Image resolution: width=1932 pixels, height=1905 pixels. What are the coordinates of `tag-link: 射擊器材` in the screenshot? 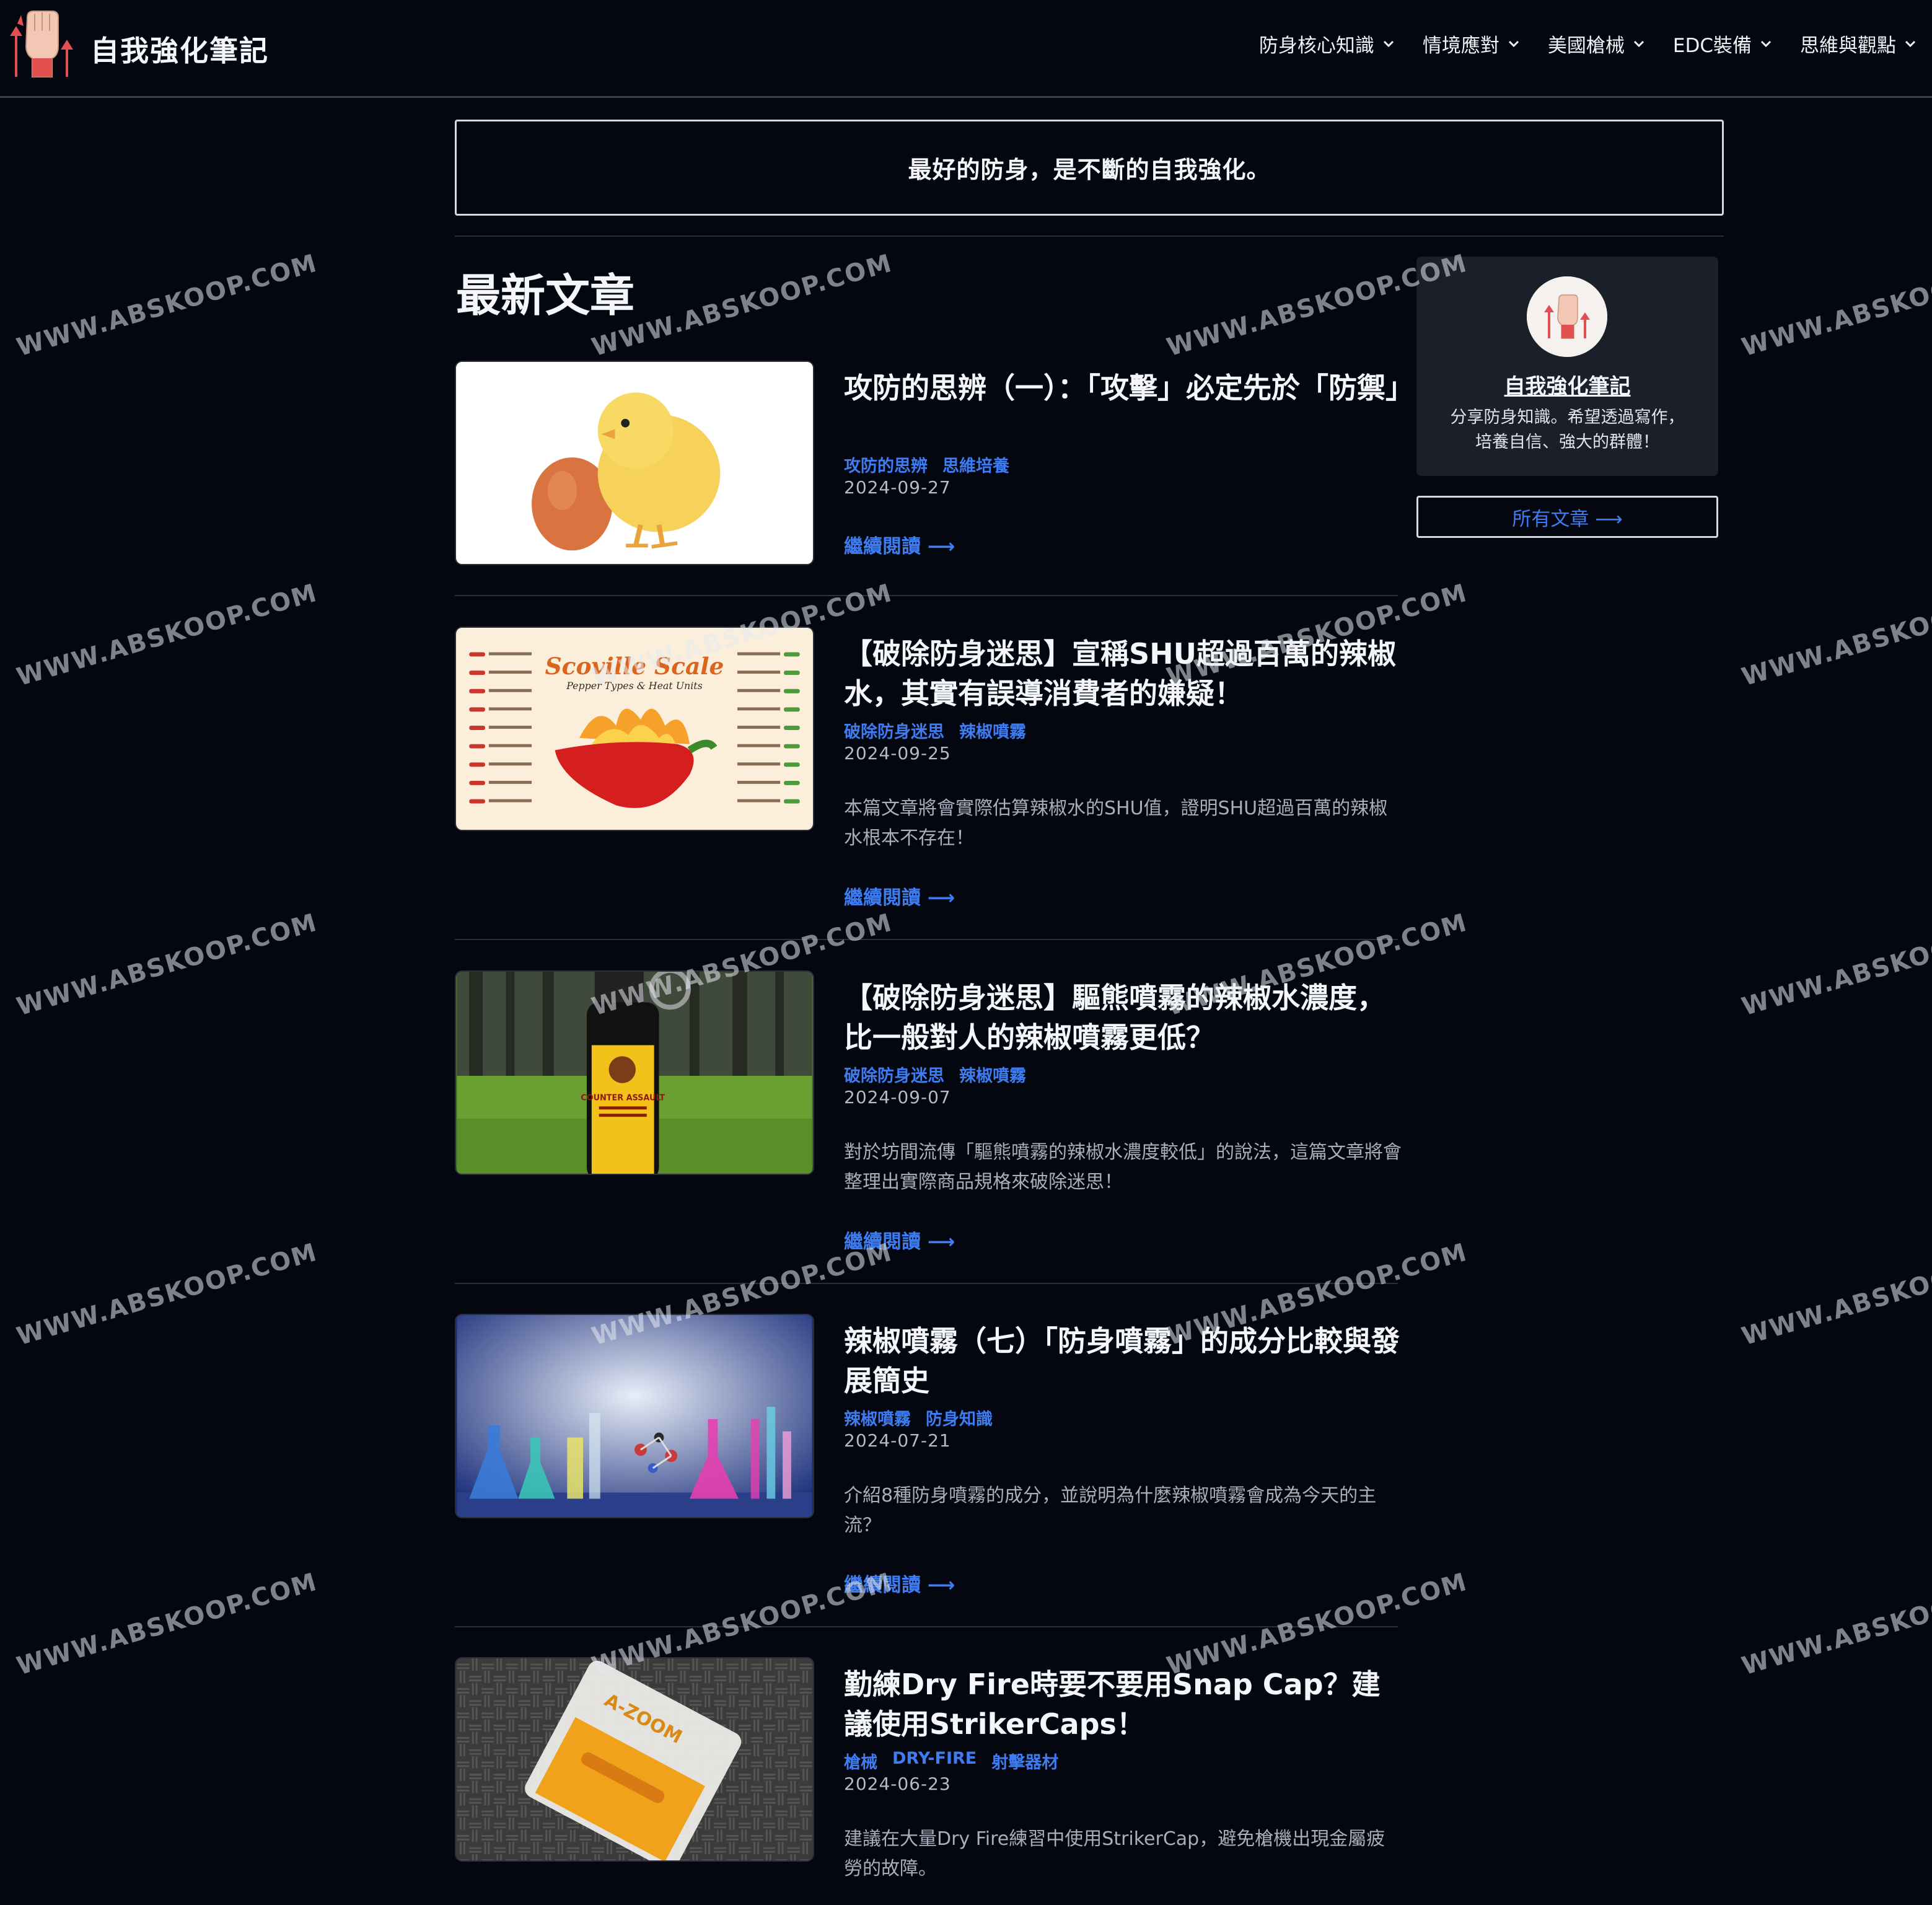 It's located at (1024, 1761).